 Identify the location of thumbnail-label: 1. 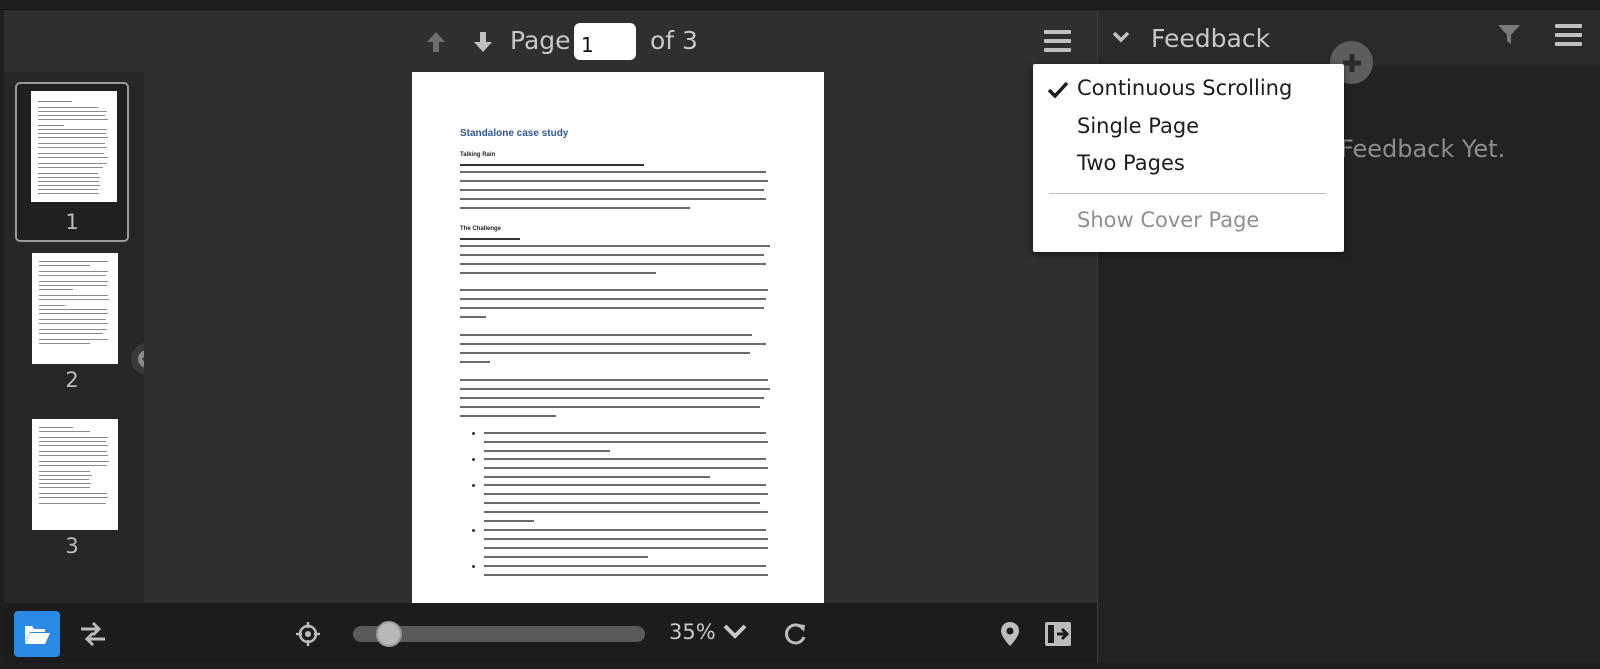
(72, 222).